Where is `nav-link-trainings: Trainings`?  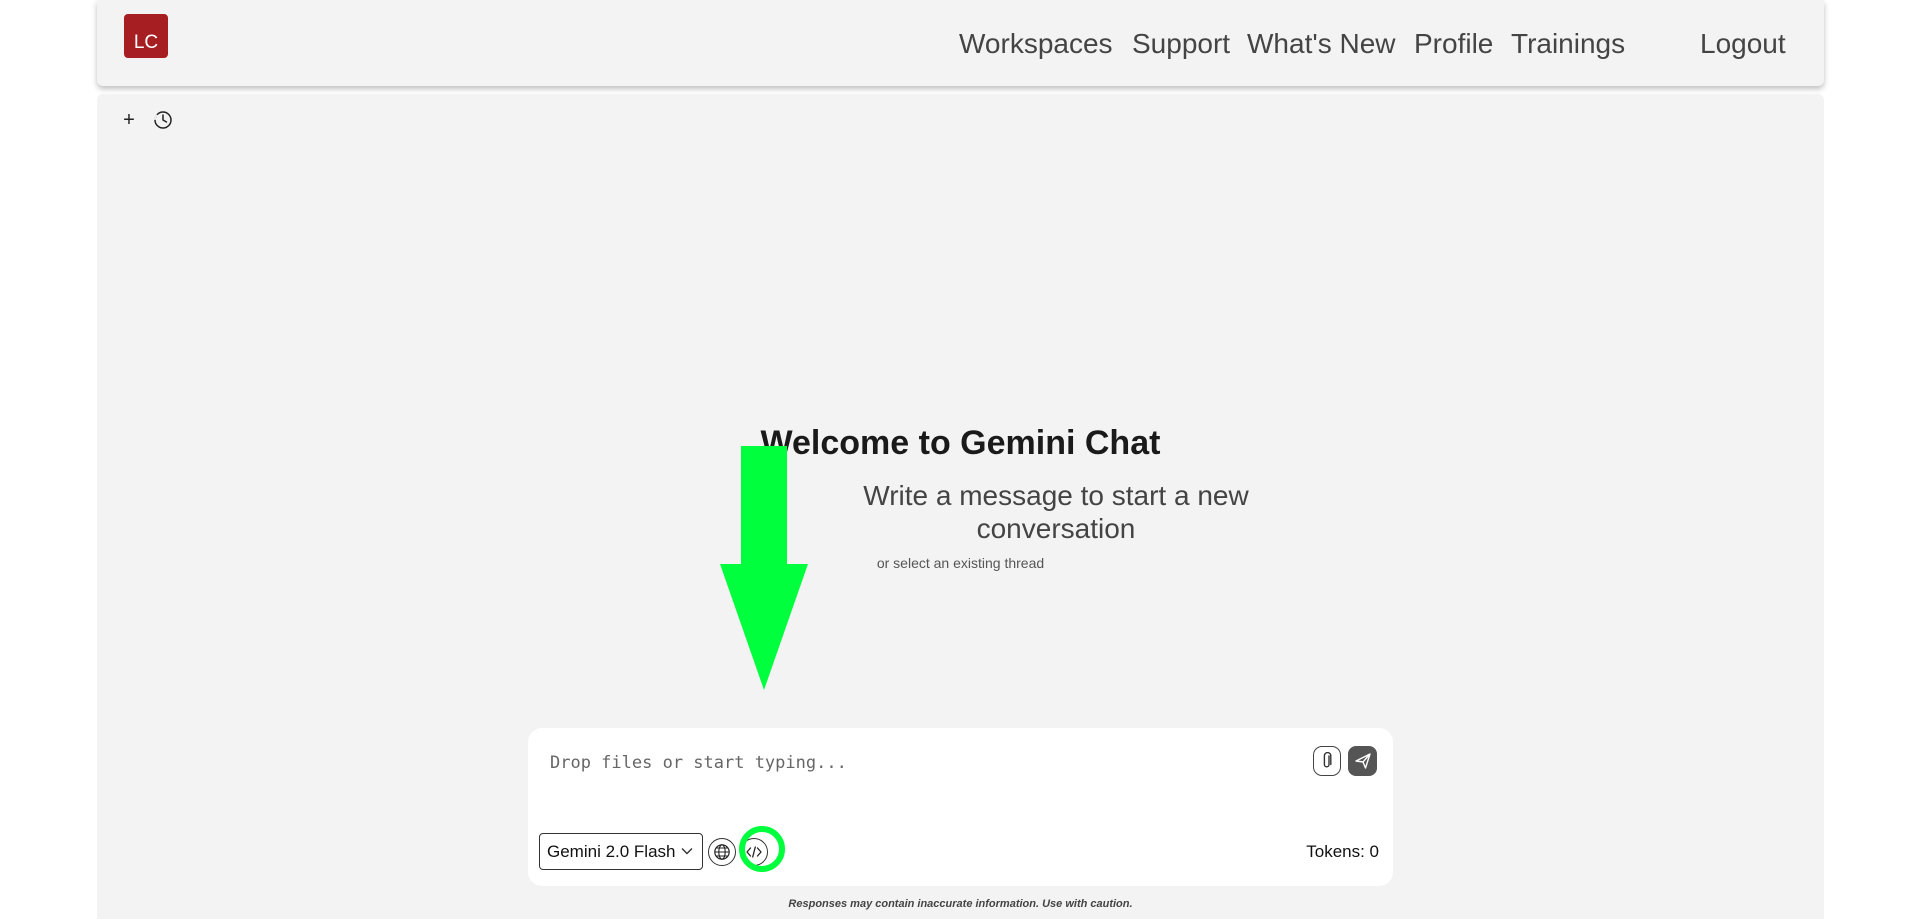 nav-link-trainings: Trainings is located at coordinates (1568, 44).